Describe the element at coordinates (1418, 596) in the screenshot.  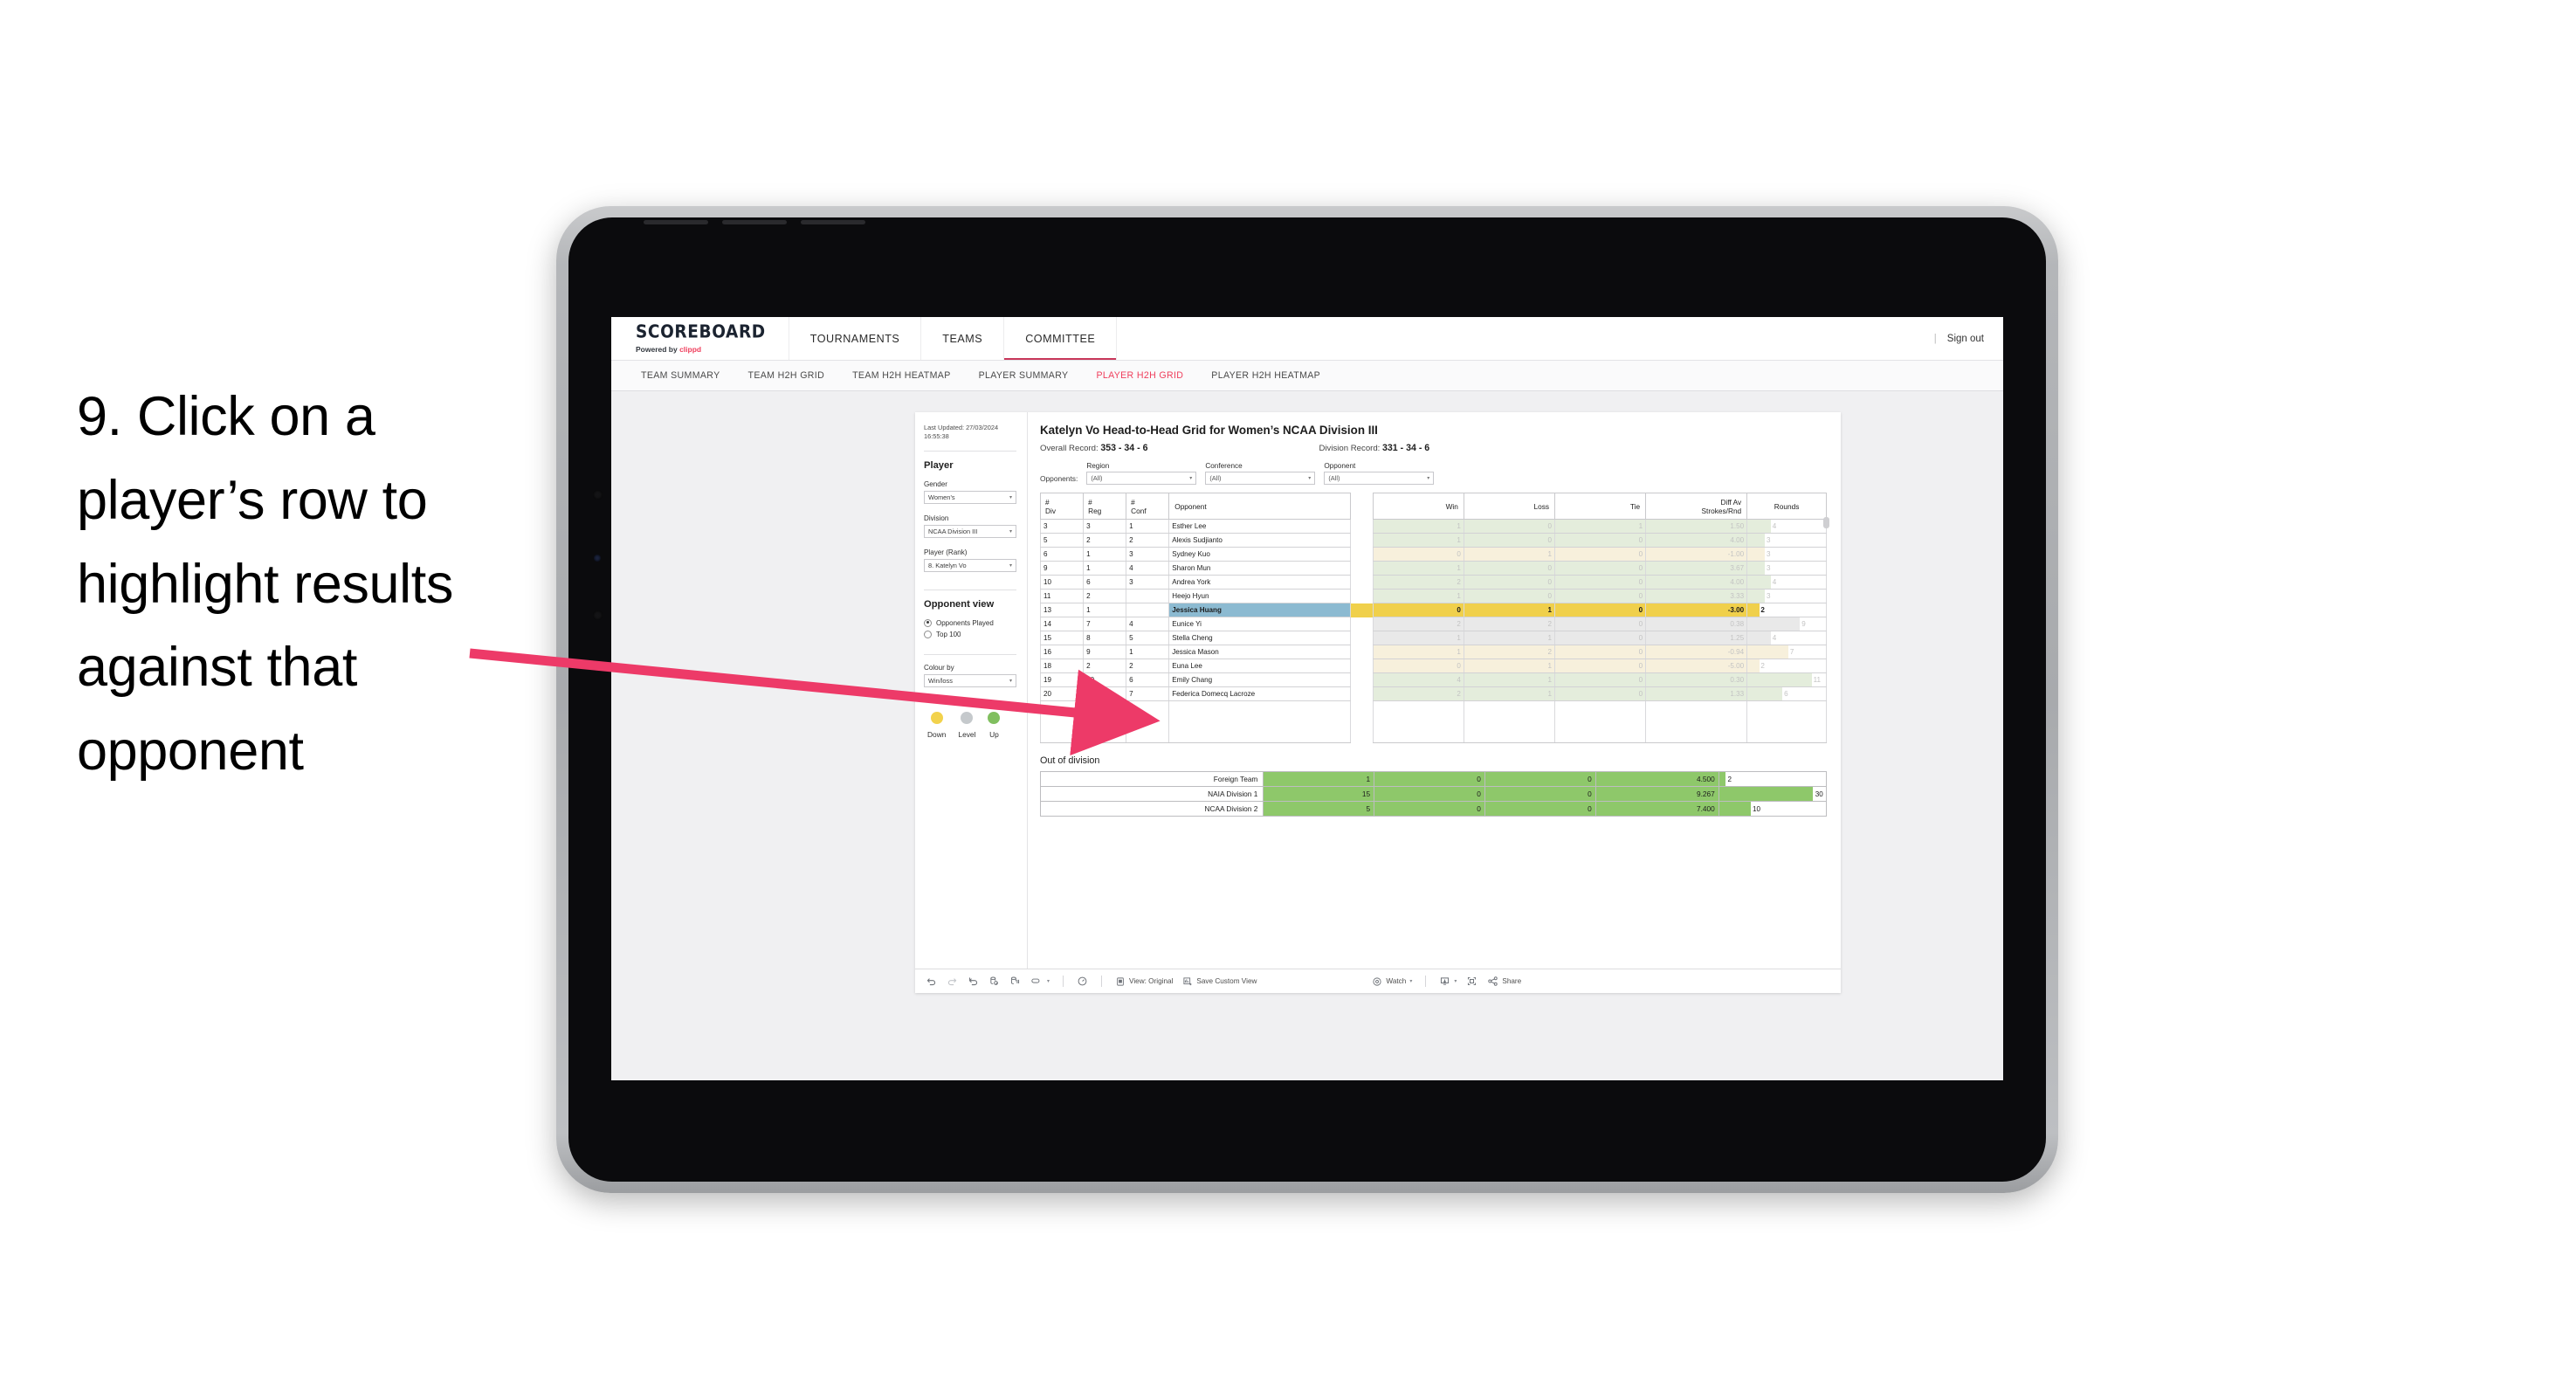
I see `cell-win: 1` at that location.